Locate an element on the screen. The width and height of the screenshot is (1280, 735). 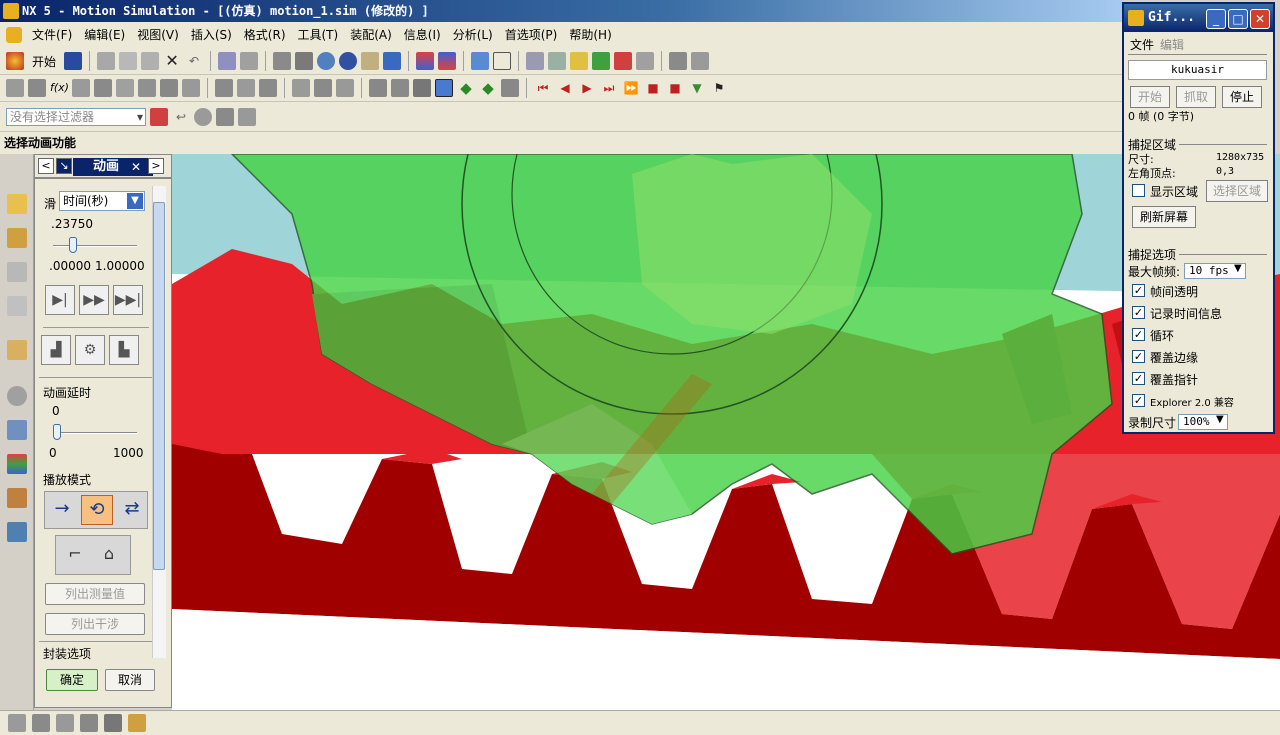
joint-tool-icon is located at coordinates (37, 88).